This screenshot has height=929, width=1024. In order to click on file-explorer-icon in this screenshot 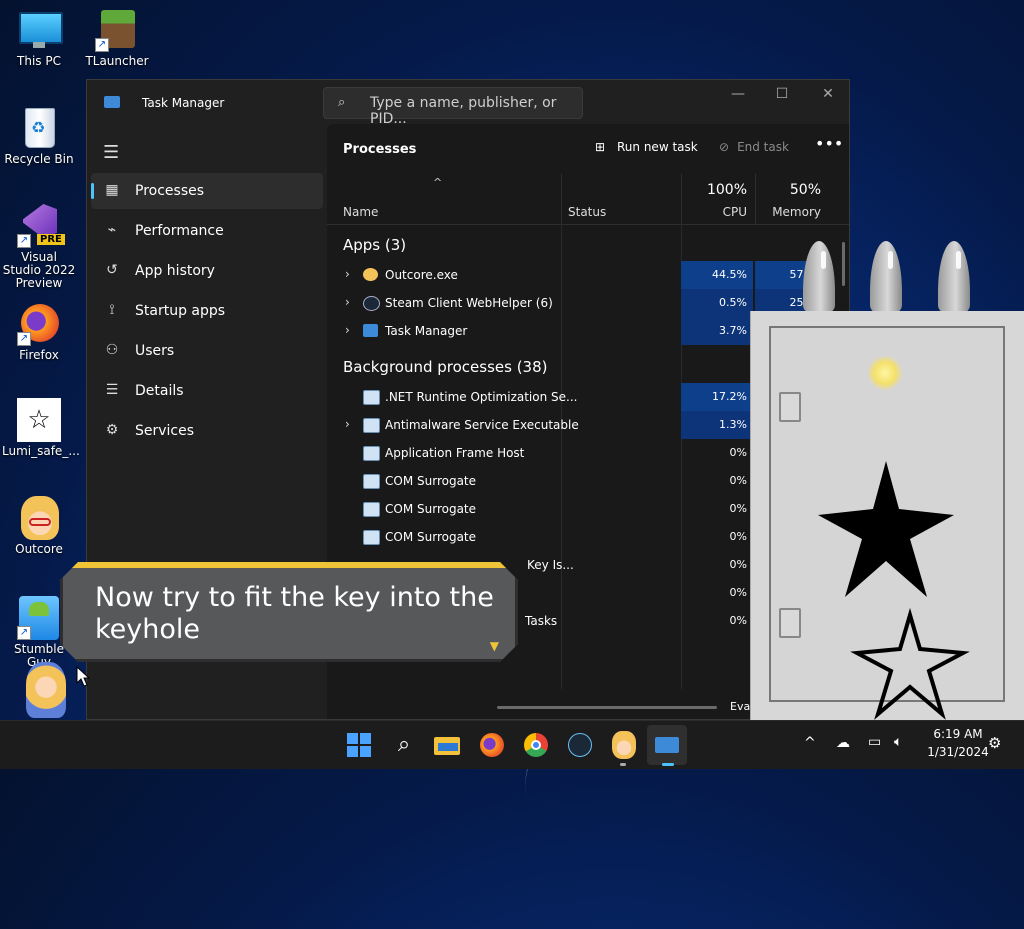, I will do `click(448, 745)`.